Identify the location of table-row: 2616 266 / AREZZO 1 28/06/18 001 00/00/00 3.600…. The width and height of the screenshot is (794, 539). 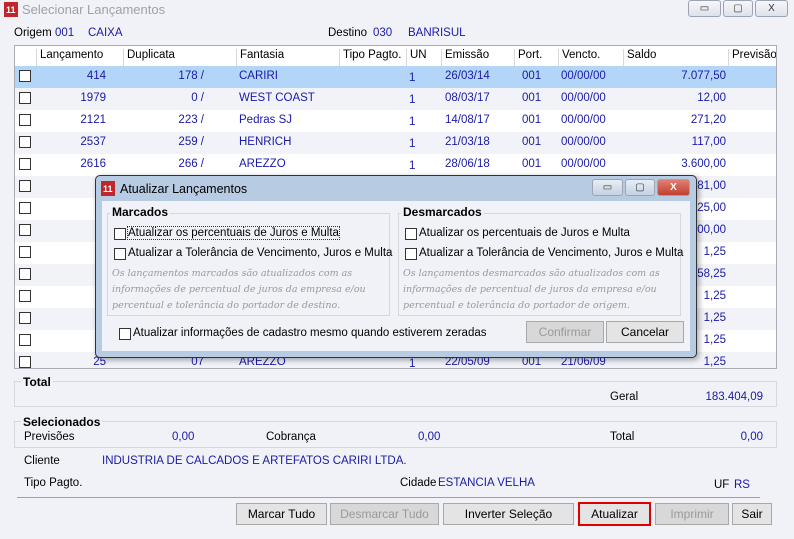
(395, 165).